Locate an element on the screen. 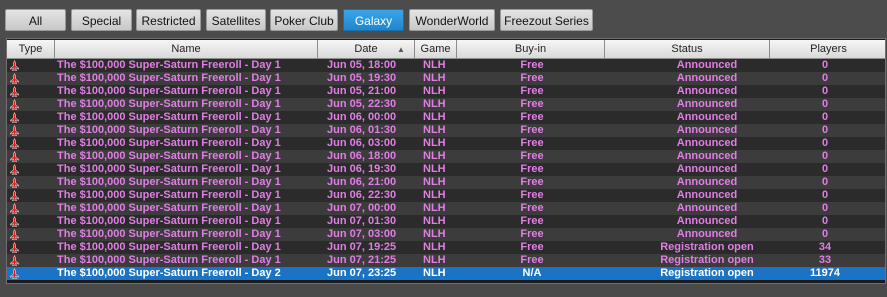 The width and height of the screenshot is (887, 297). row-buyin: N/A is located at coordinates (532, 273).